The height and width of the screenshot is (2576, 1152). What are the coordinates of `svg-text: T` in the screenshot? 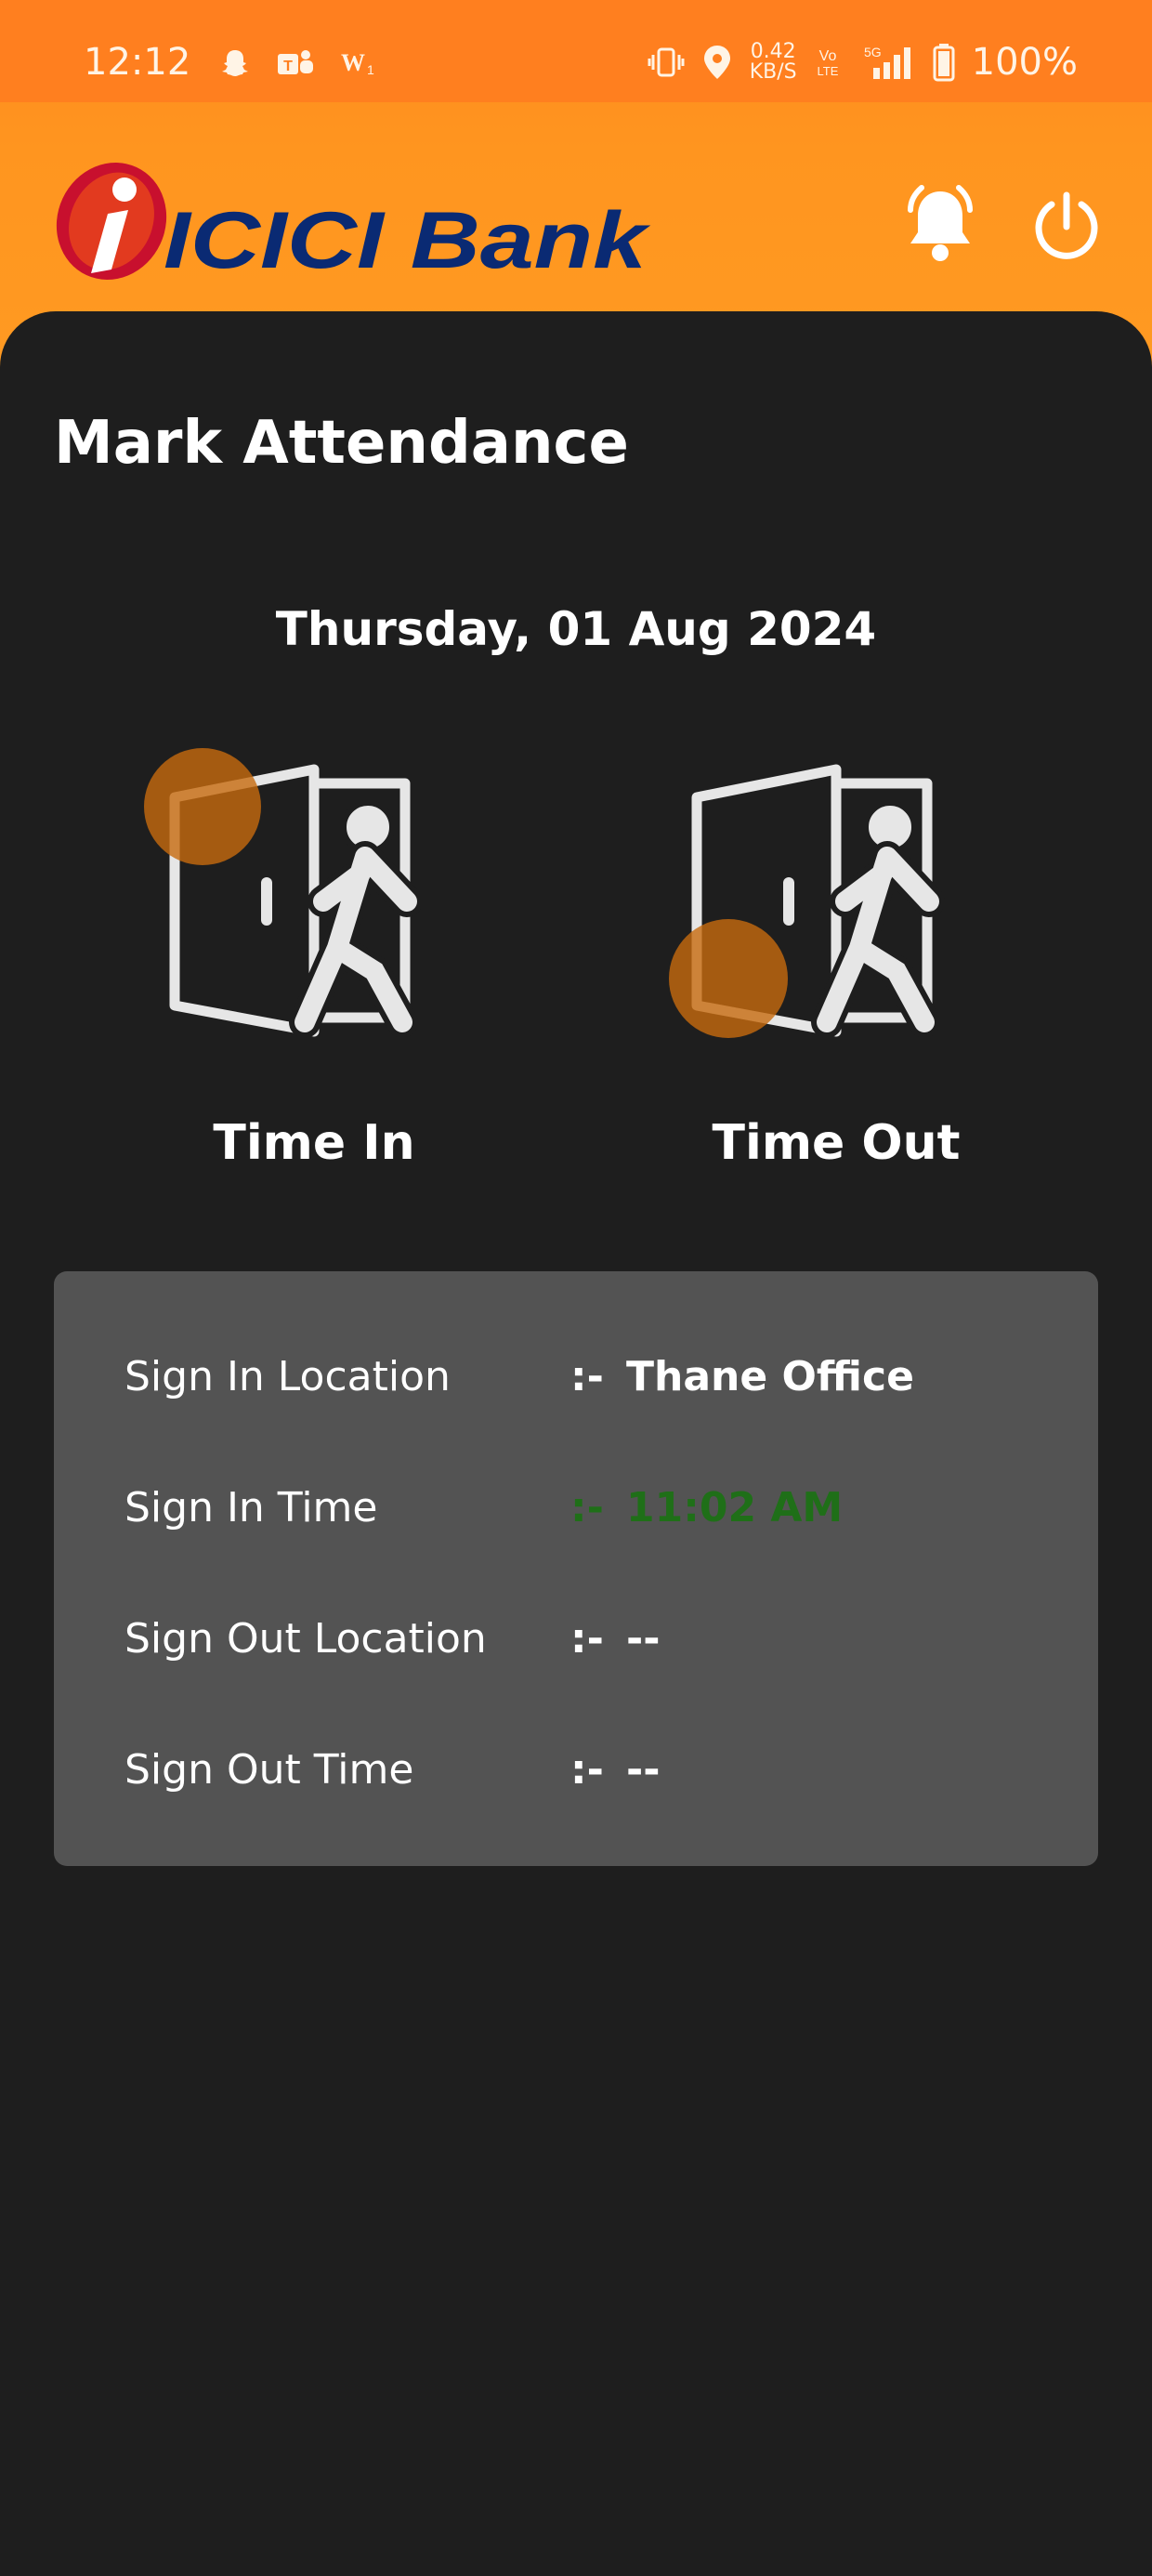 It's located at (288, 66).